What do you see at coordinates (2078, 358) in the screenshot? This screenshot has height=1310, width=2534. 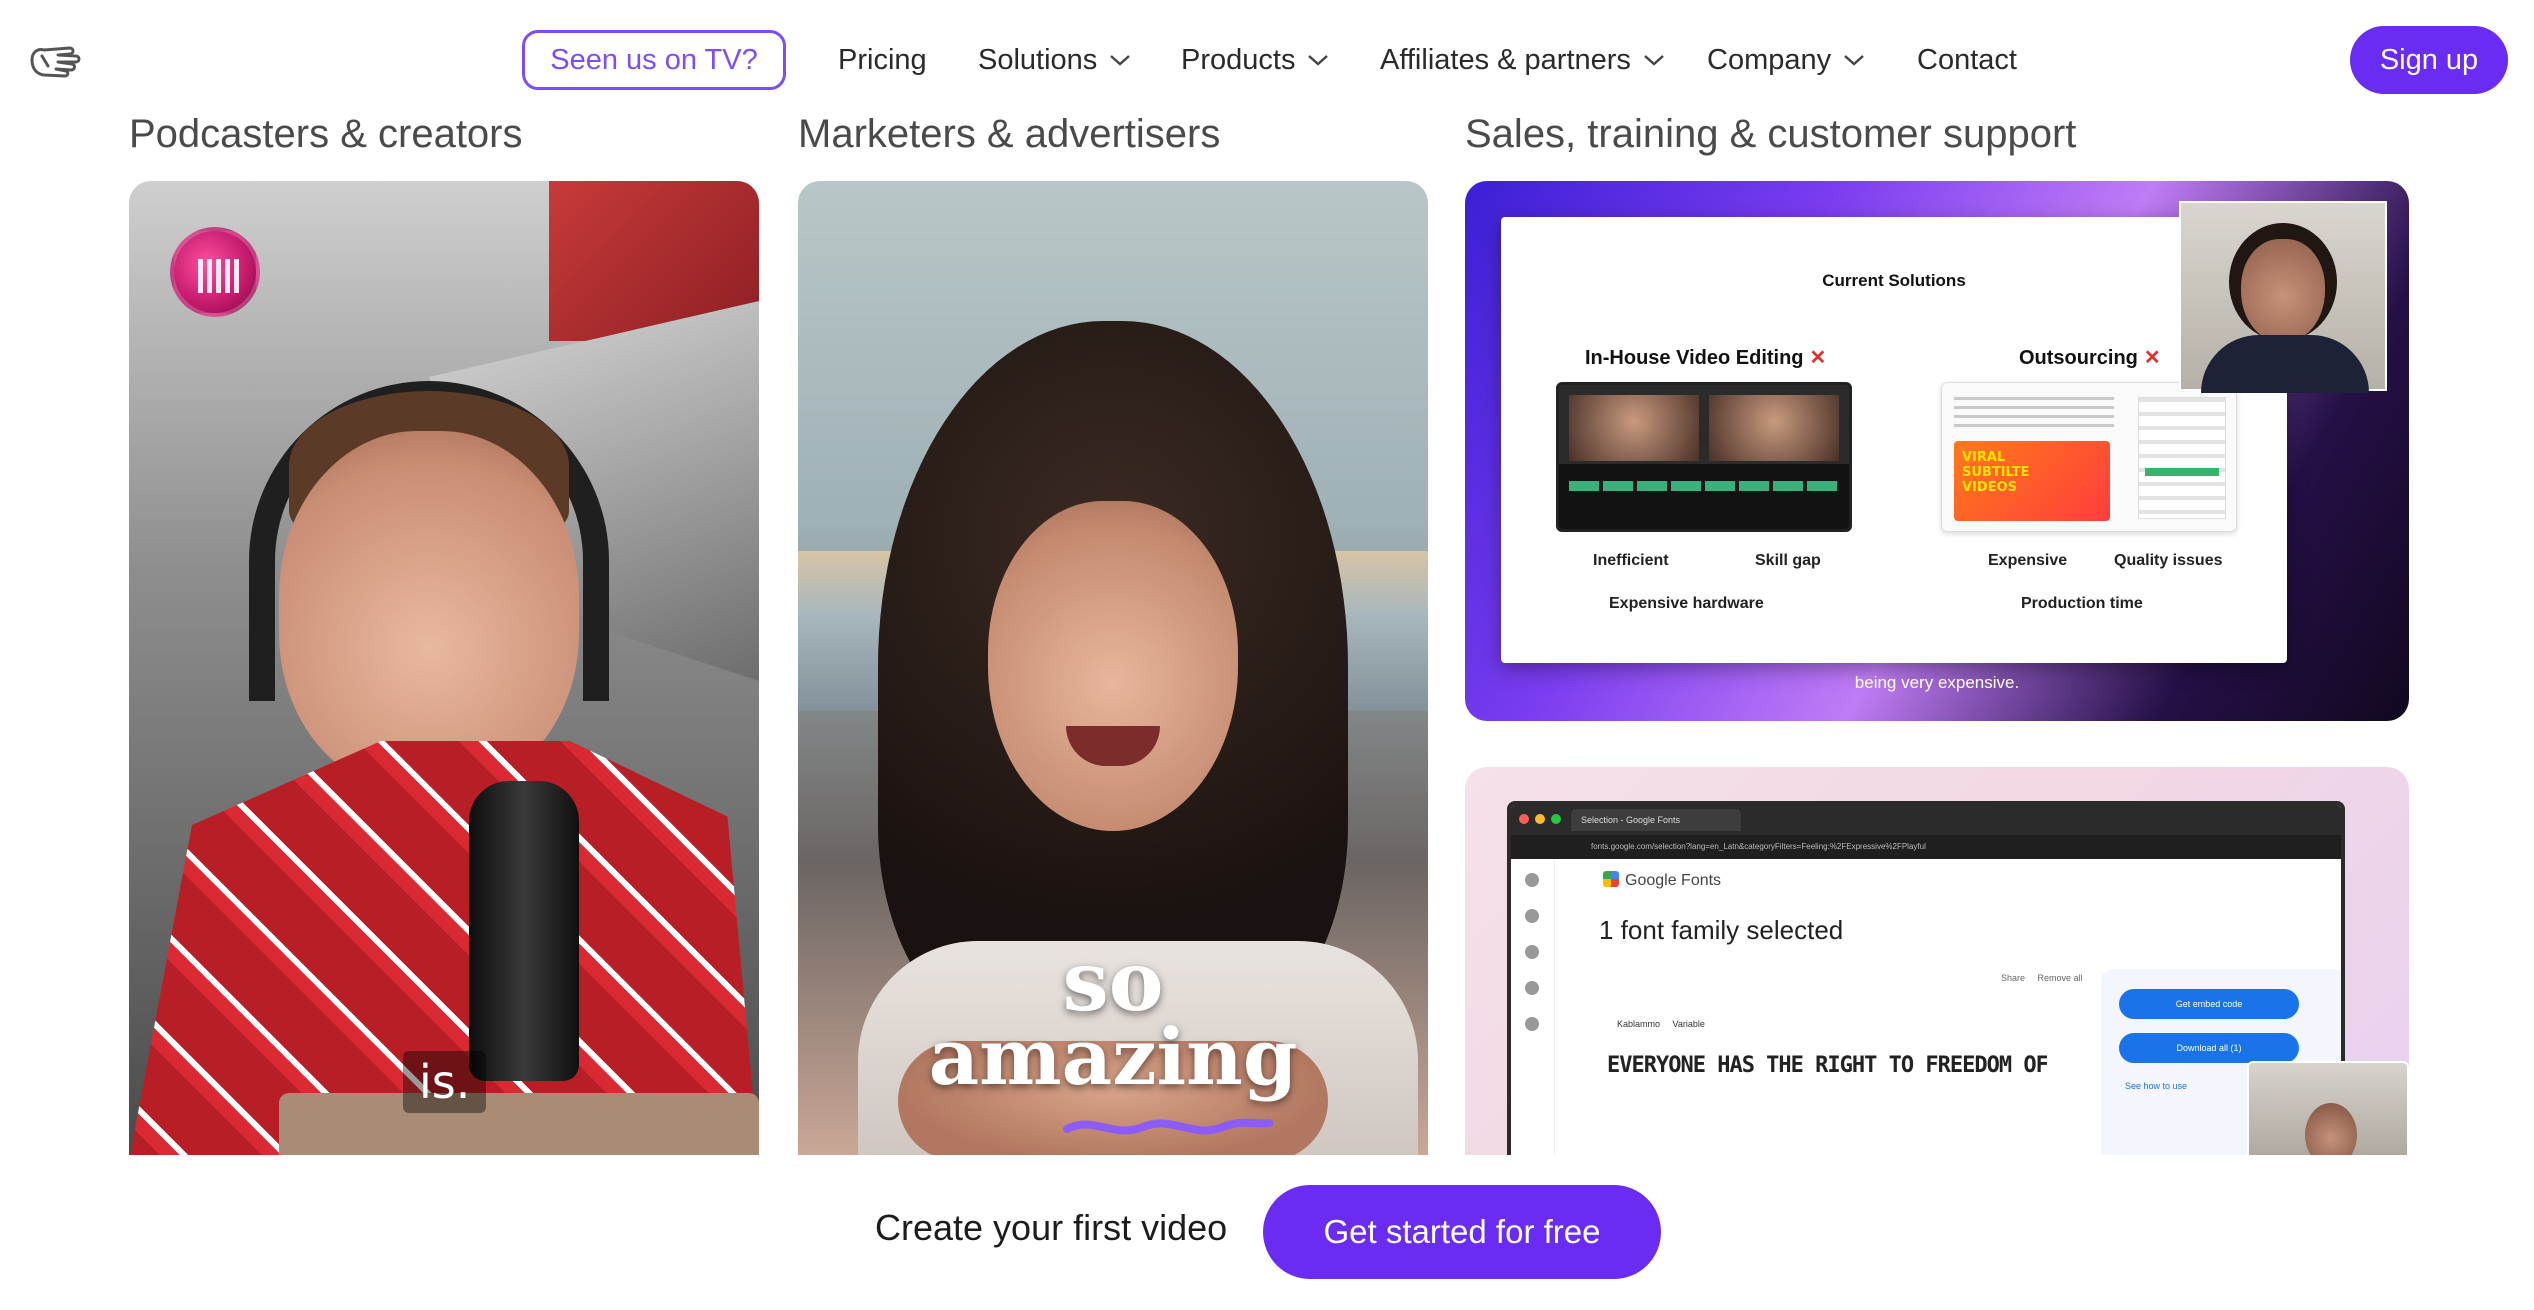 I see `slide-heading-outsourcing-text: Outsourcing` at bounding box center [2078, 358].